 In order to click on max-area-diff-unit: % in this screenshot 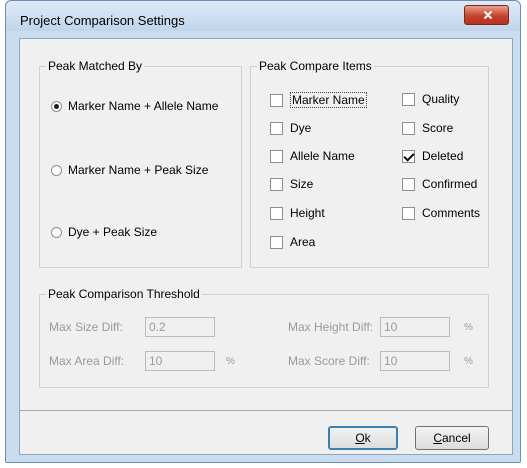, I will do `click(230, 361)`.